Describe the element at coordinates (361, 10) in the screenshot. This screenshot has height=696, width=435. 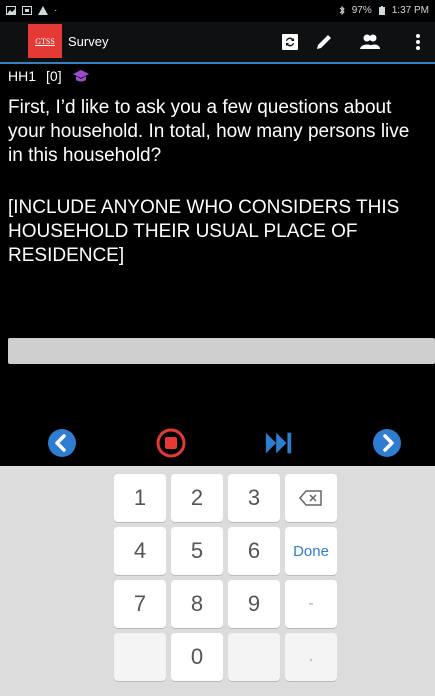
I see `battery-percent: 97%` at that location.